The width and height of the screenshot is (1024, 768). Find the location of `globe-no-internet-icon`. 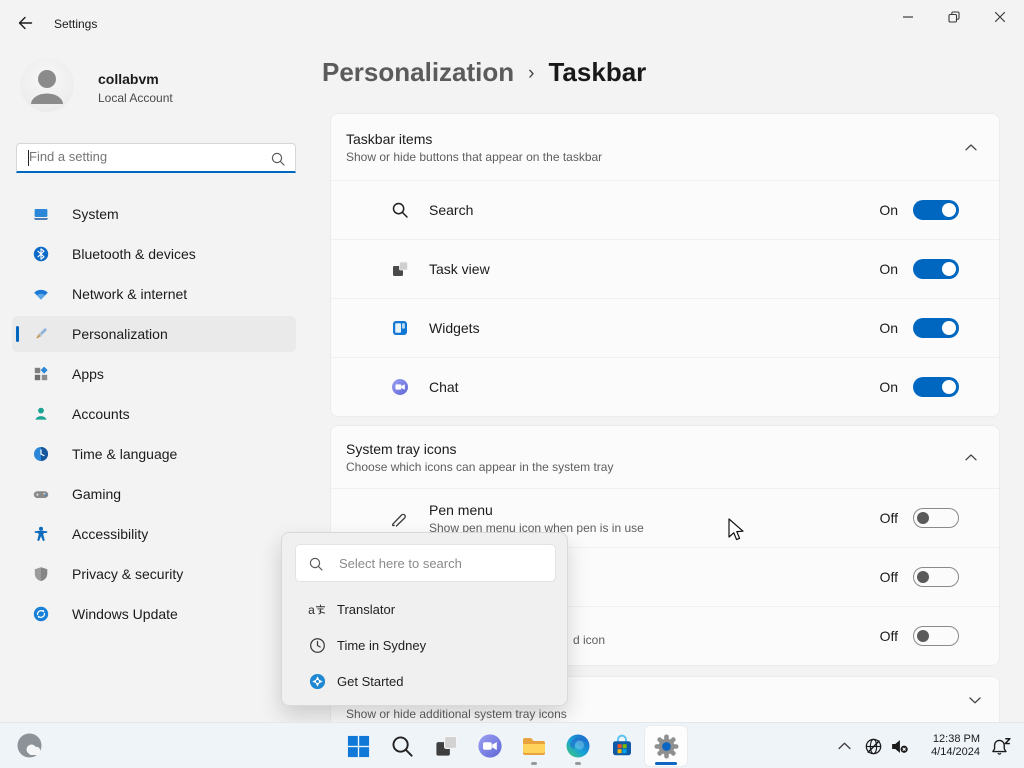

globe-no-internet-icon is located at coordinates (873, 746).